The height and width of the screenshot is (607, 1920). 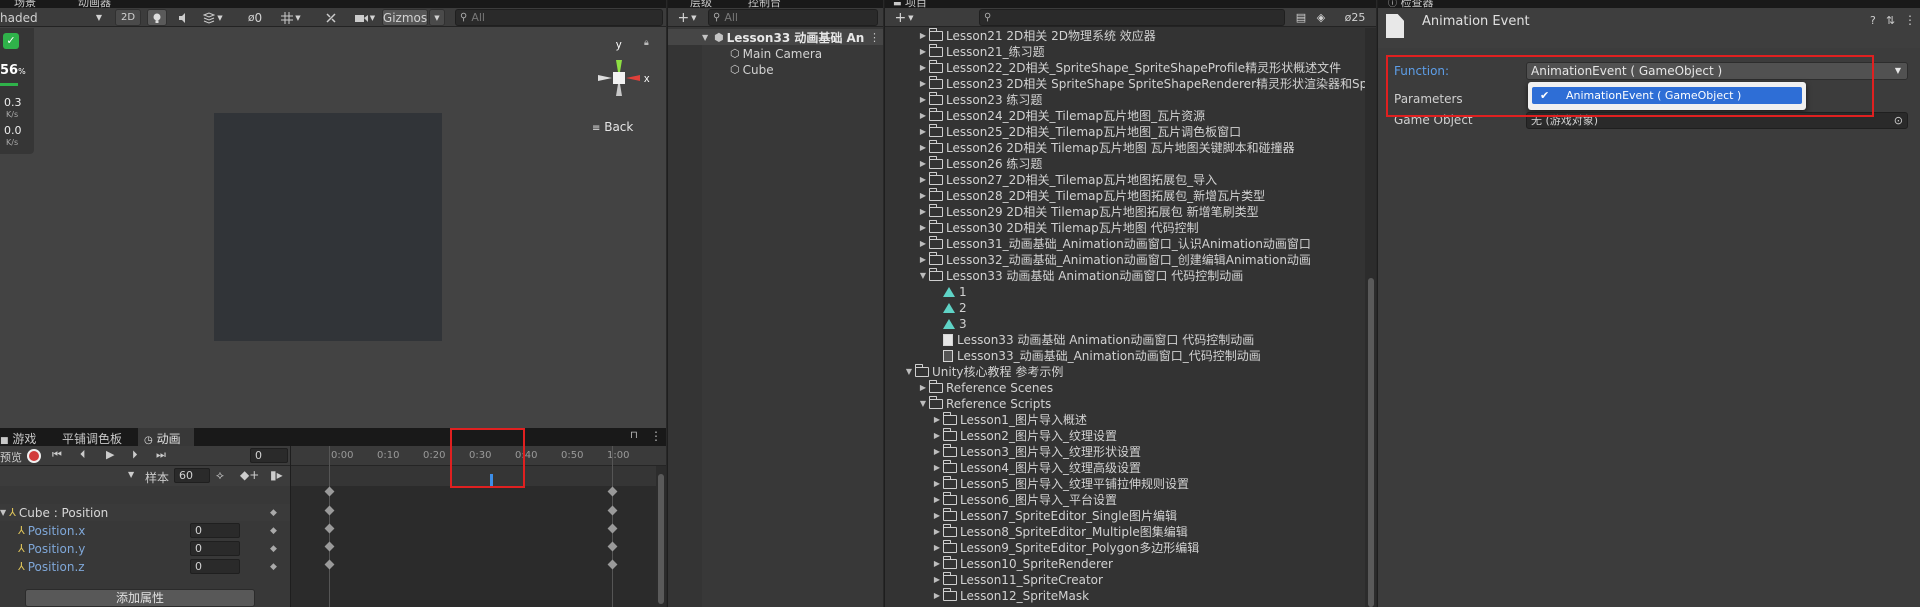 What do you see at coordinates (213, 17) in the screenshot?
I see `effects-icon: ▼` at bounding box center [213, 17].